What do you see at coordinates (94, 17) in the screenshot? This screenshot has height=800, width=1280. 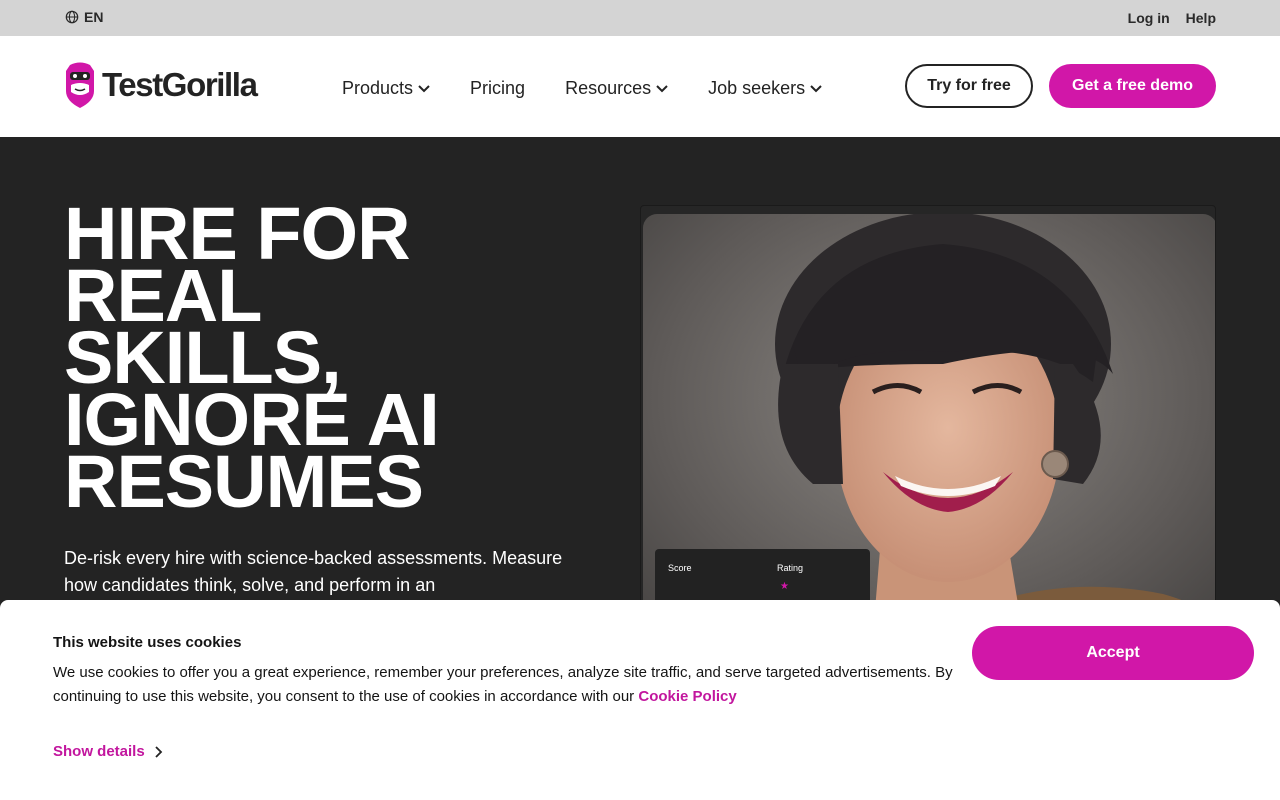 I see `language-label: EN` at bounding box center [94, 17].